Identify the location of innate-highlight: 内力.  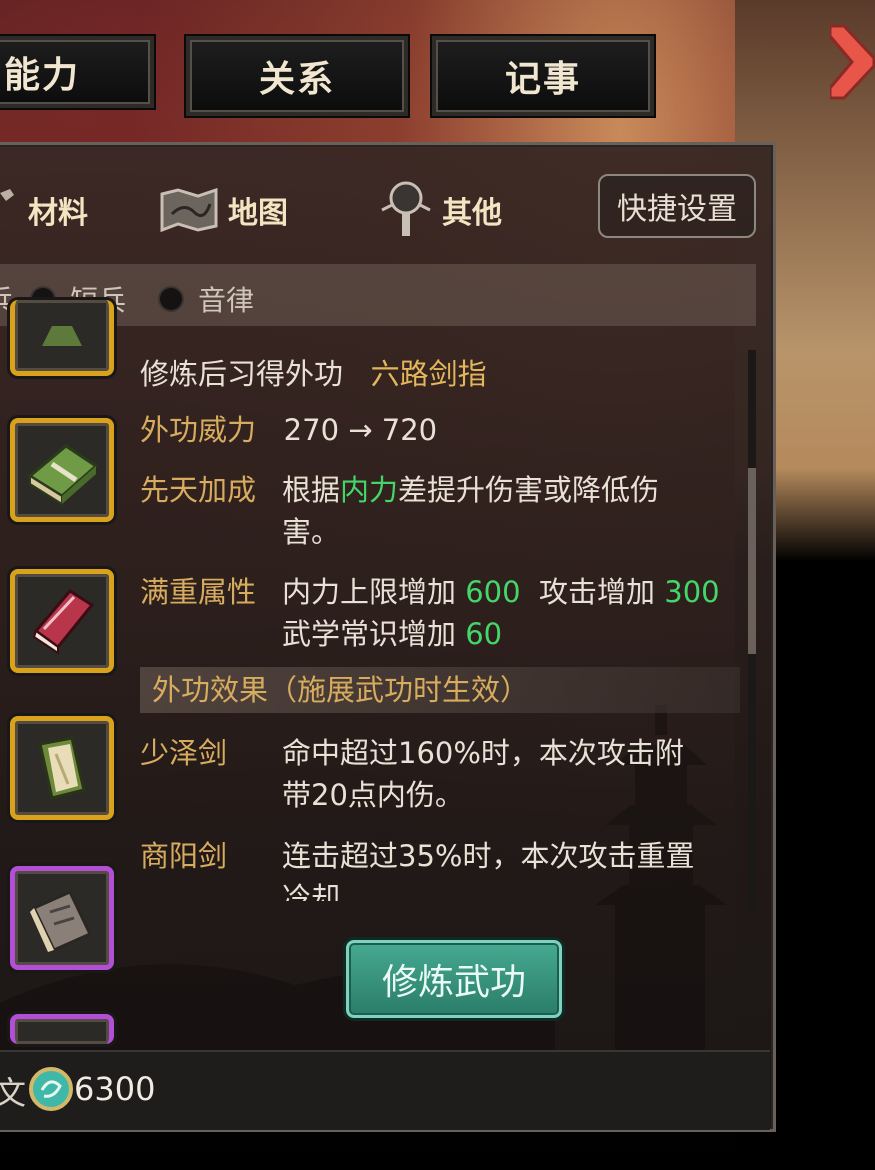
(369, 490).